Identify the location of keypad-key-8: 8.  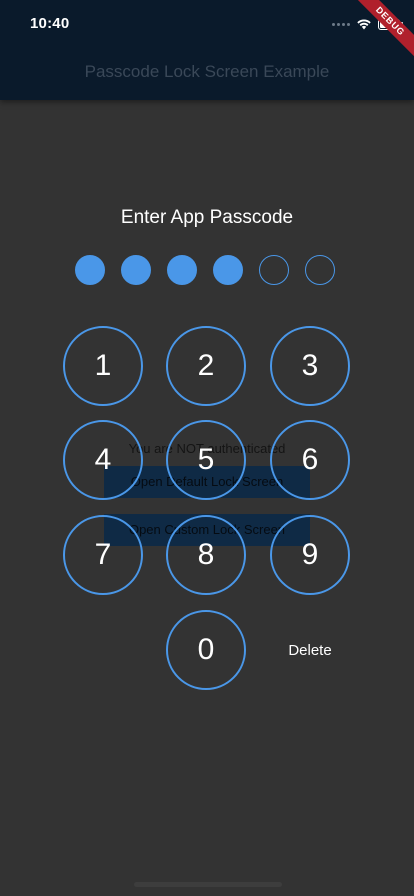
(206, 555).